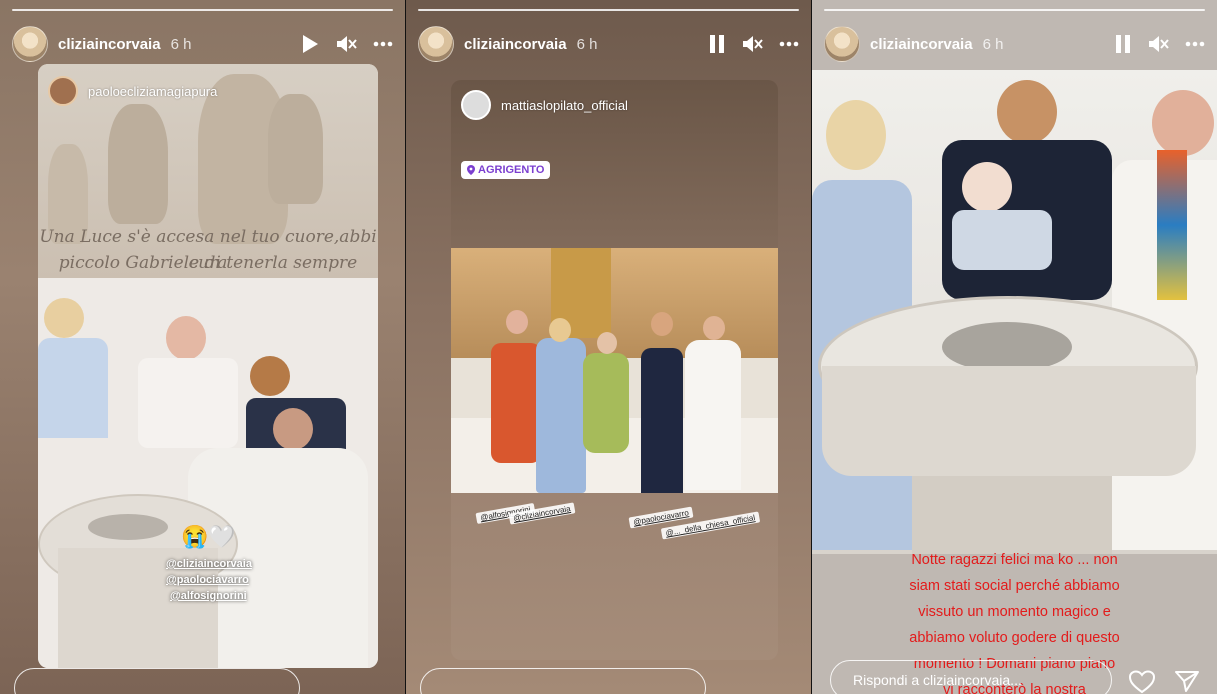 The height and width of the screenshot is (694, 1217). Describe the element at coordinates (1014, 638) in the screenshot. I see `caption-line: abbiamo voluto godere di questo` at that location.